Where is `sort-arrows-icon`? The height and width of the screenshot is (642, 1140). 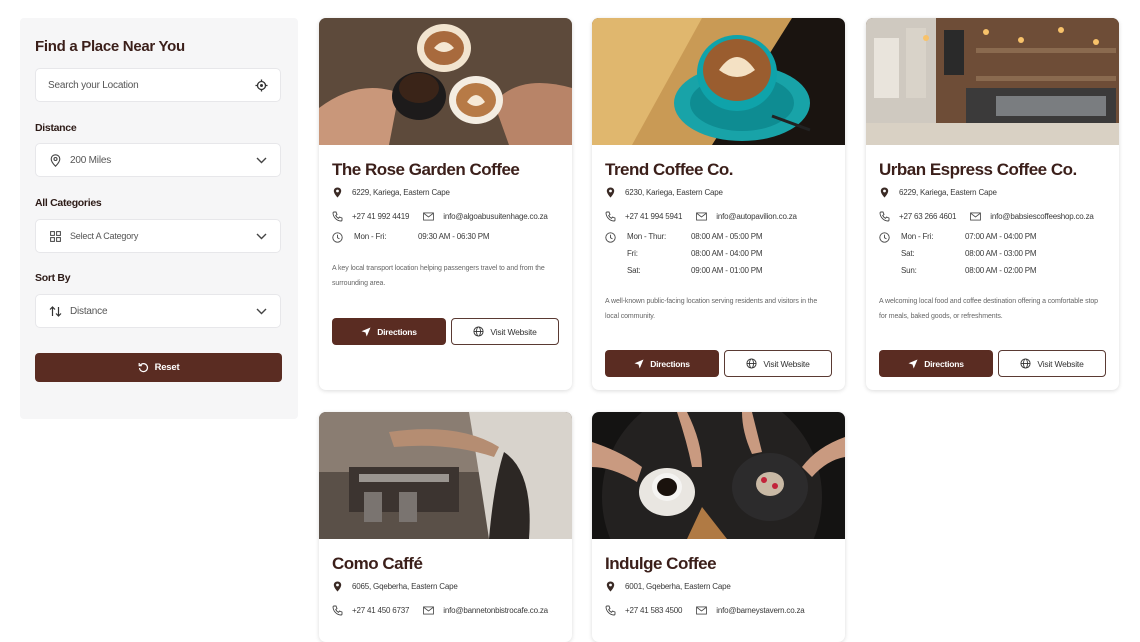 sort-arrows-icon is located at coordinates (55, 311).